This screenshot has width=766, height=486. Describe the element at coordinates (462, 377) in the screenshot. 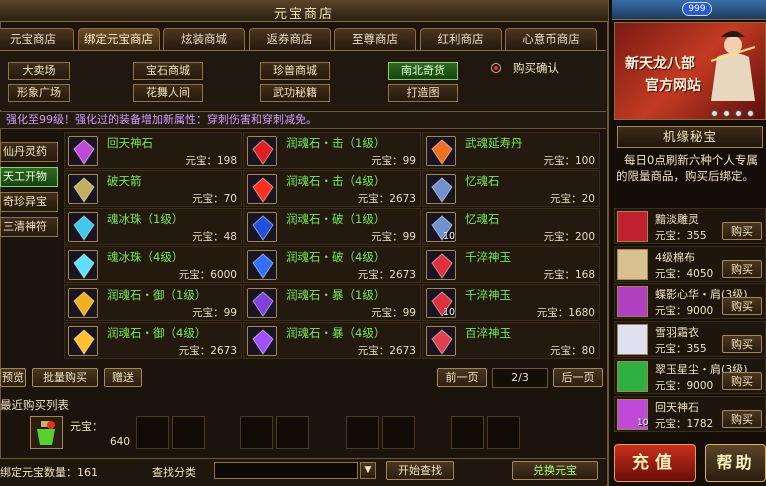

I see `prev-page-button: 前一页` at that location.